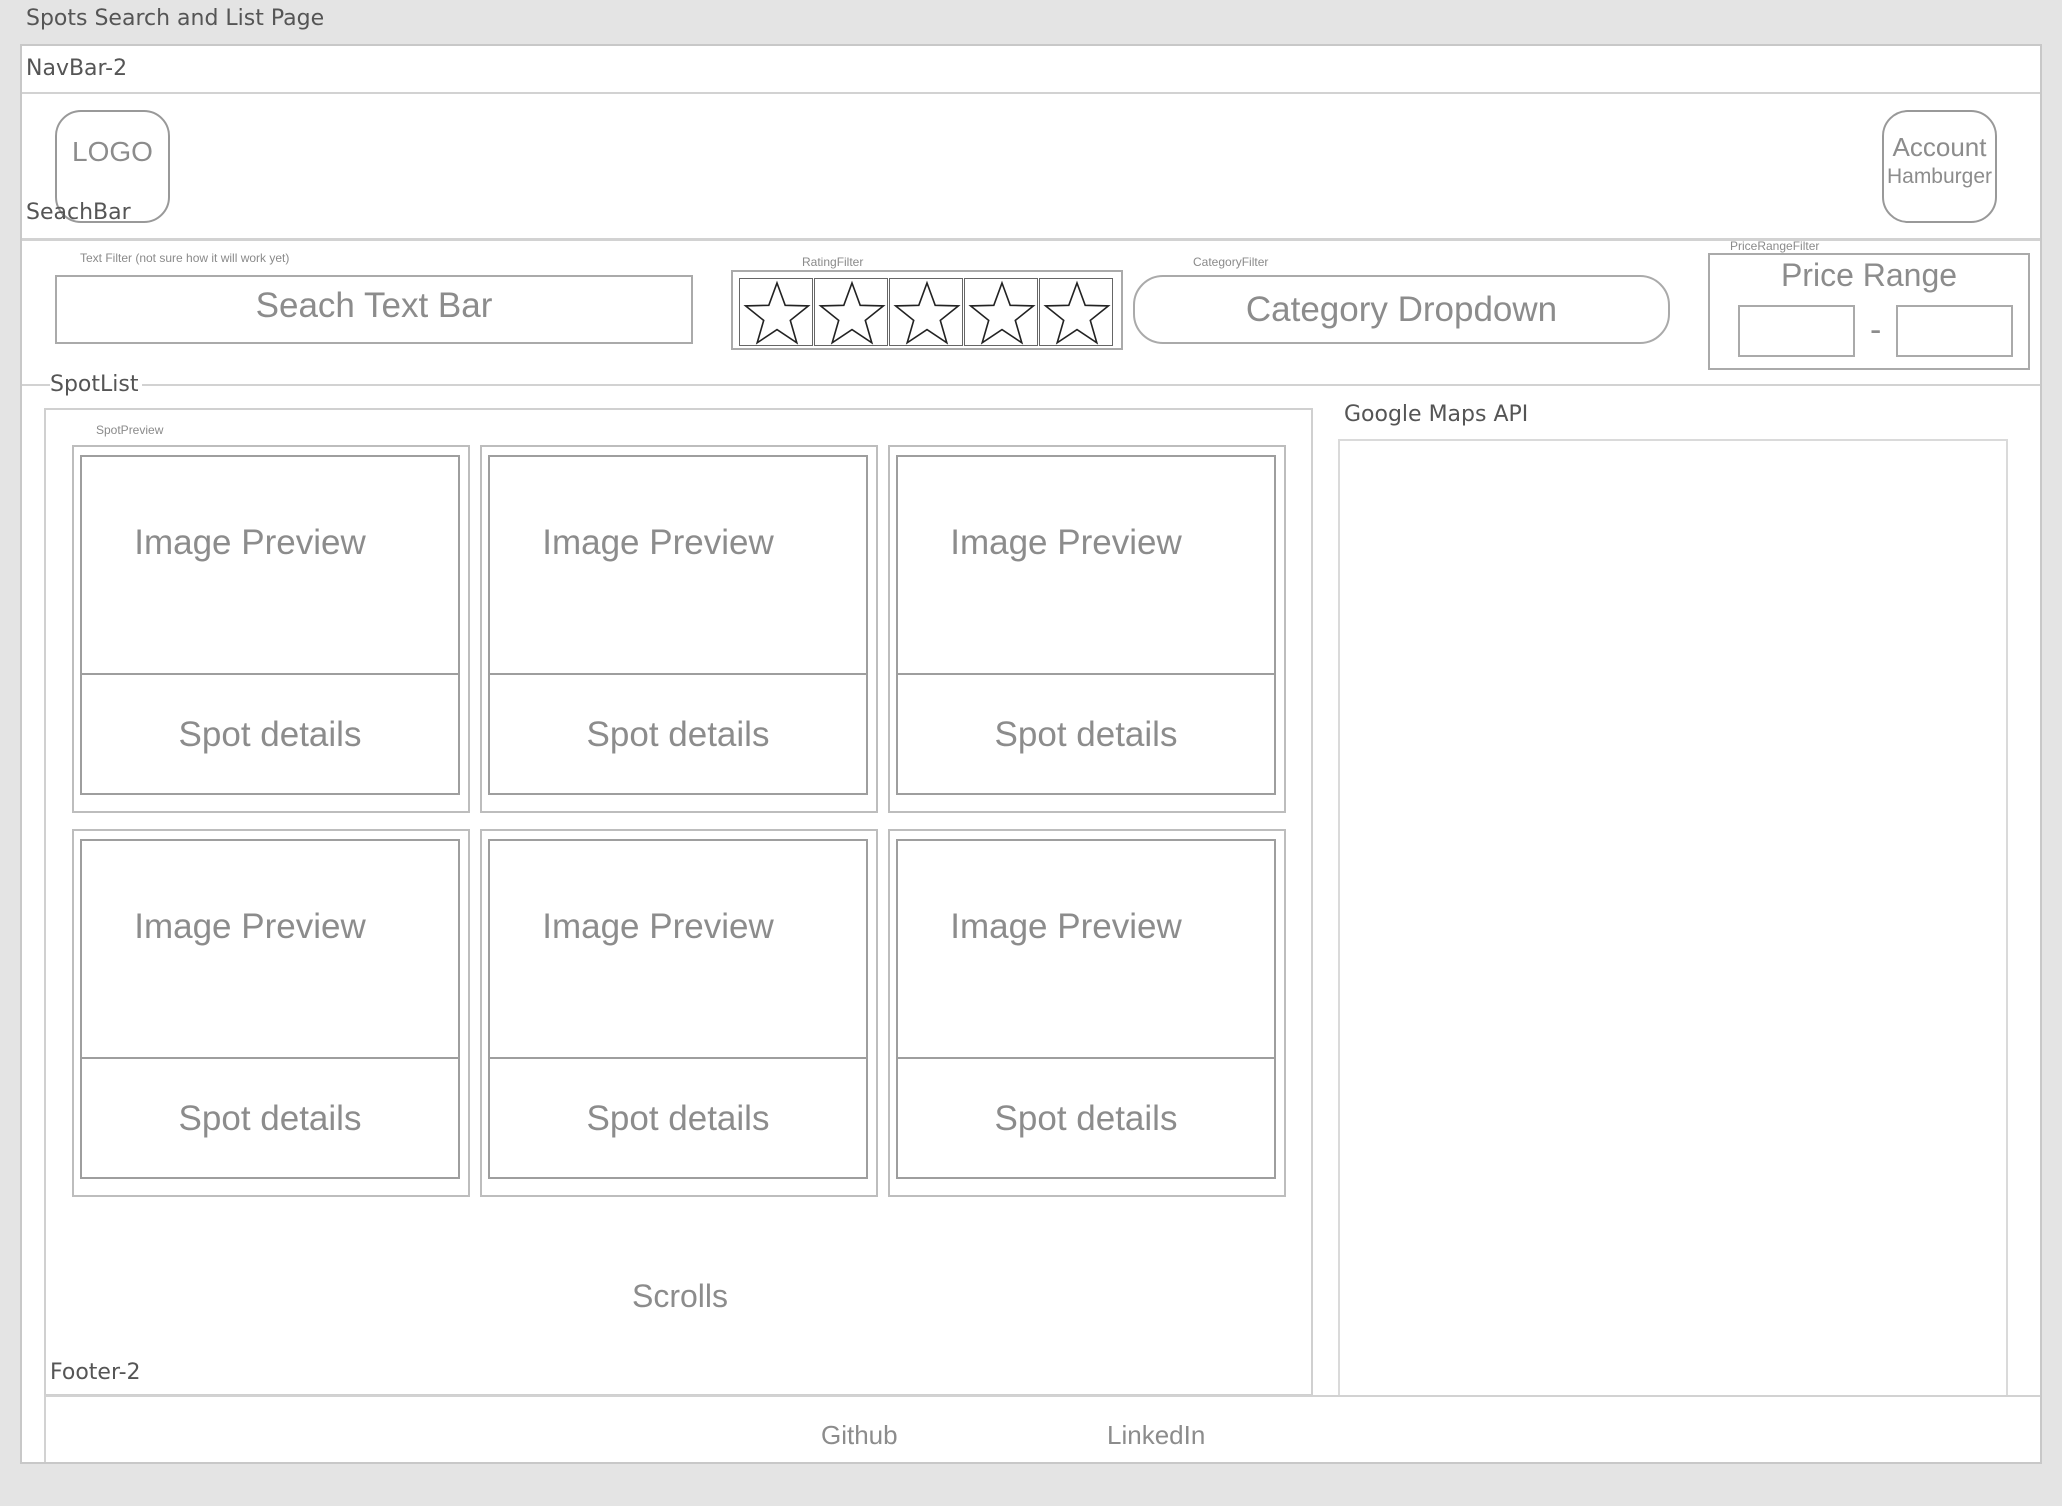  Describe the element at coordinates (175, 18) in the screenshot. I see `page-title: Spots Search and List Page` at that location.